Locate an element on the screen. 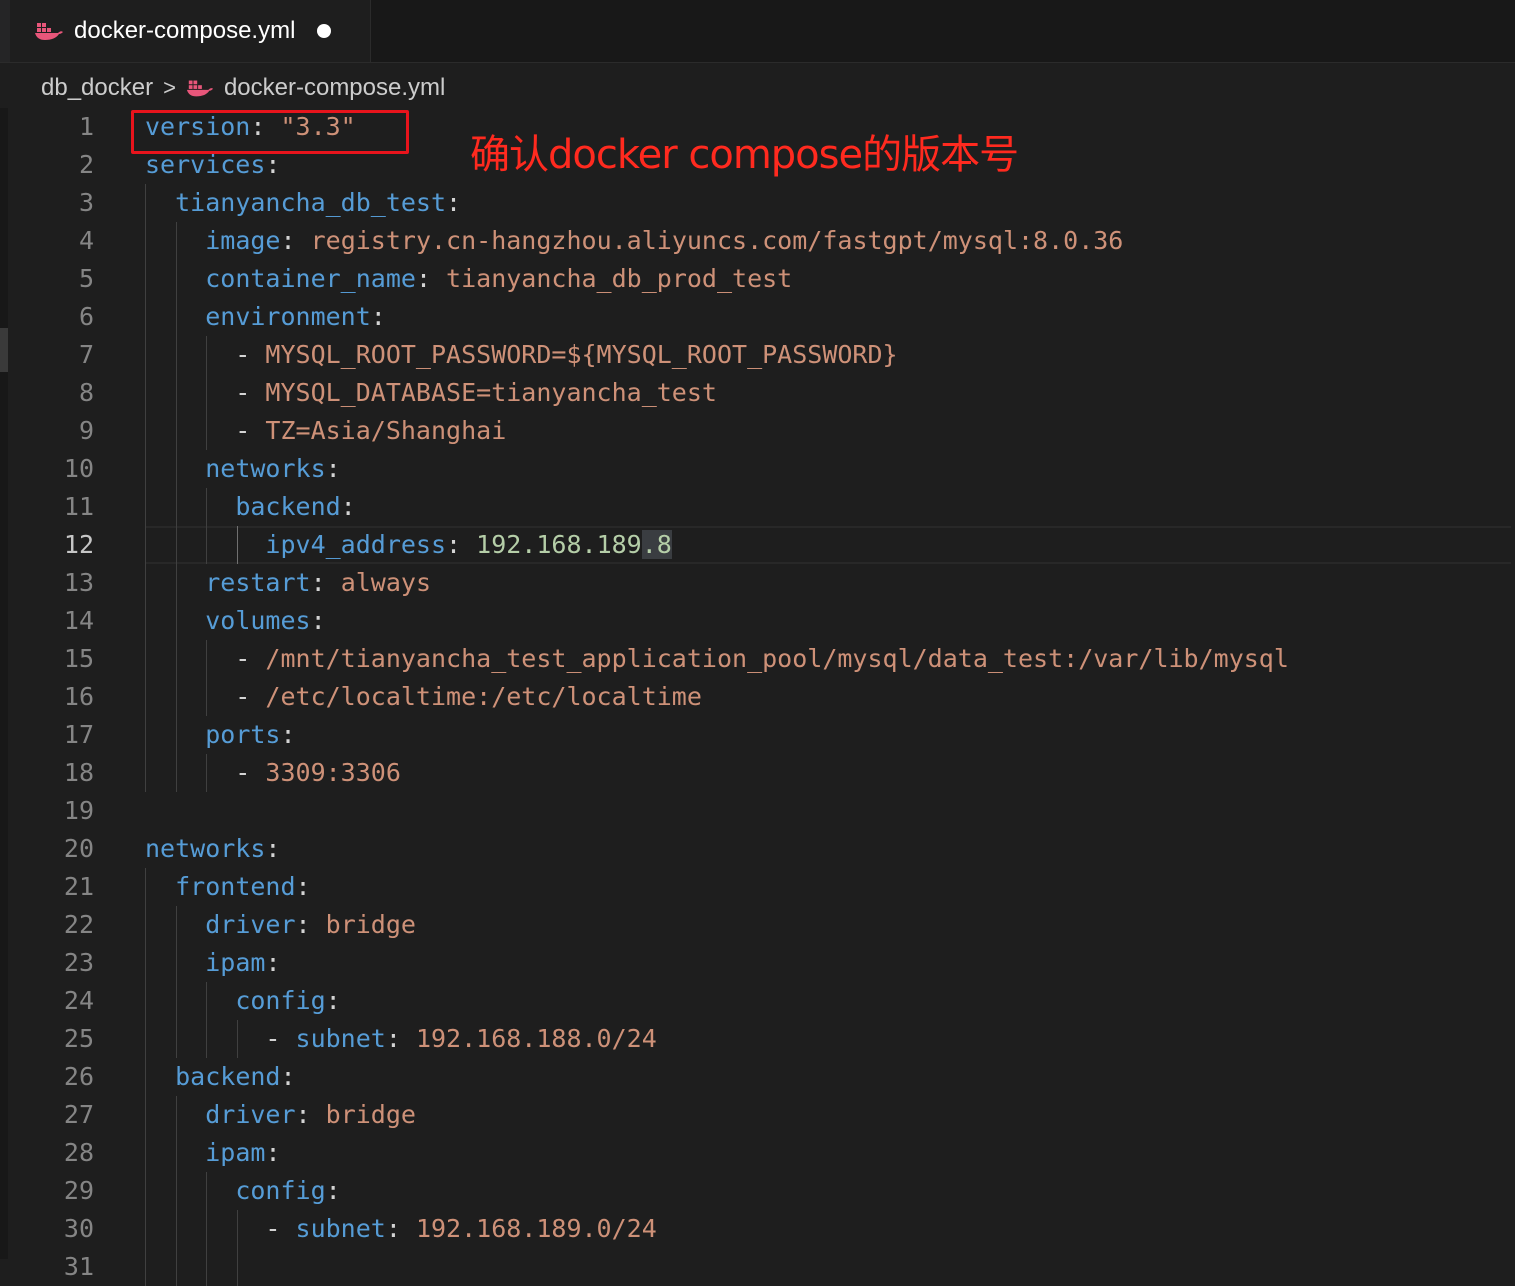  code-line: 8 - MYSQL_DATABASE=tianyancha_test is located at coordinates (757, 393).